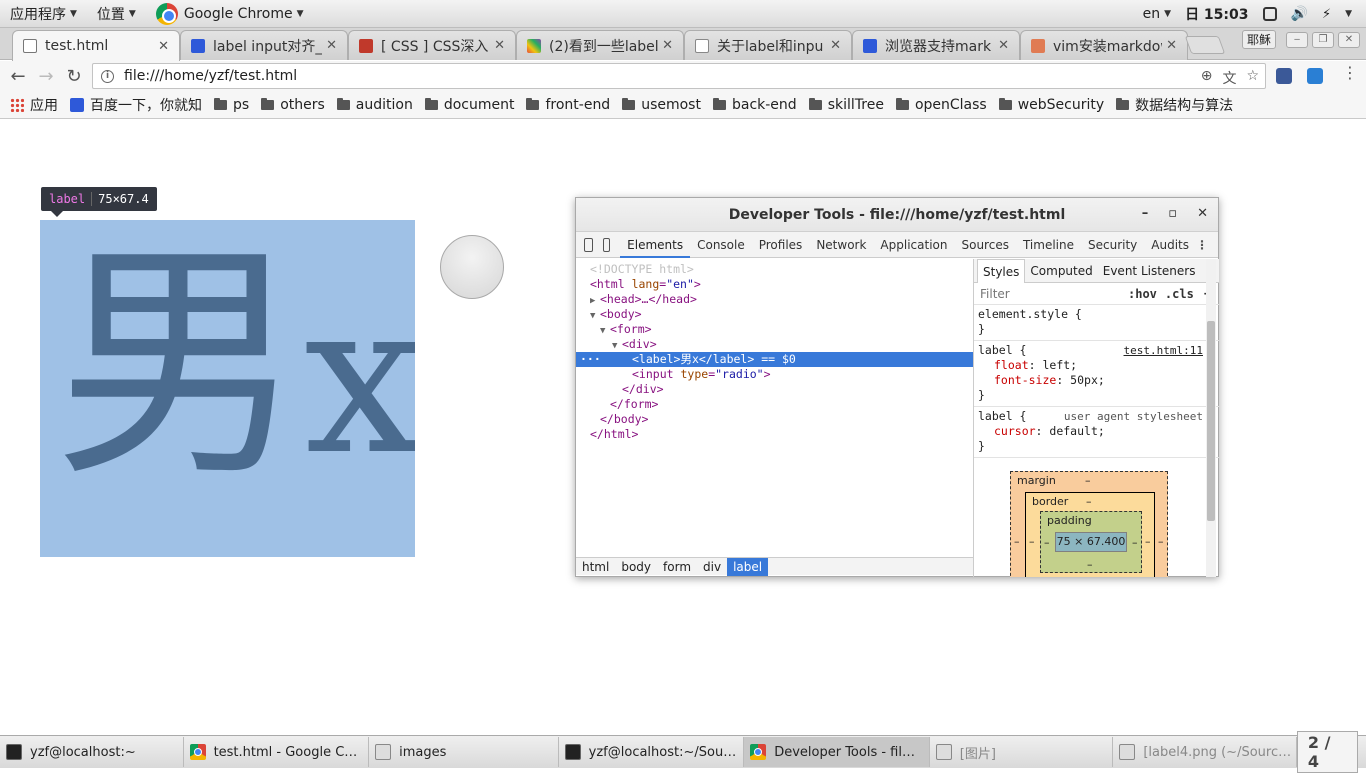 The width and height of the screenshot is (1366, 773). I want to click on css-property: font-size: 50px;, so click(1095, 380).